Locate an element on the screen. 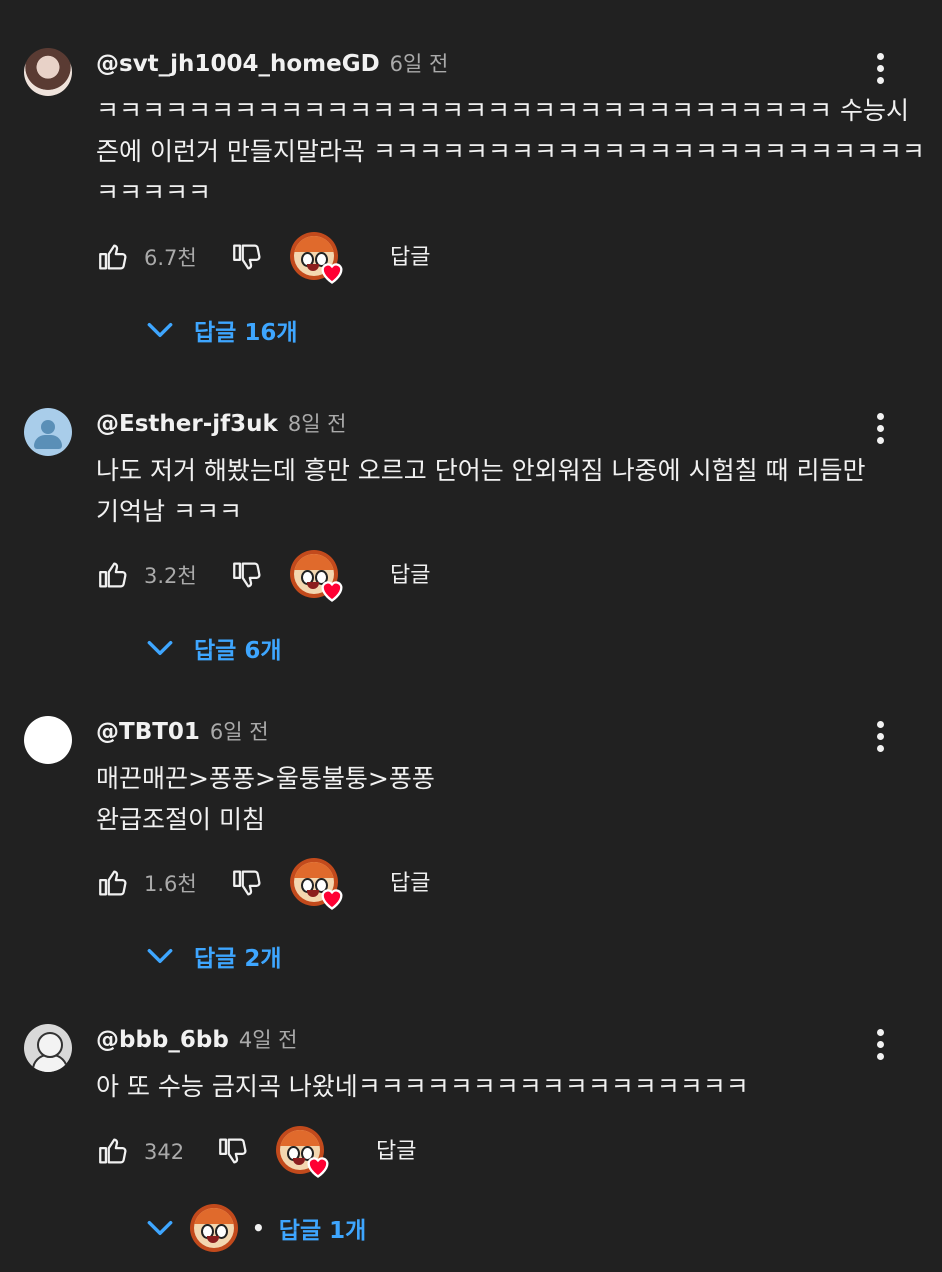 This screenshot has width=942, height=1272. replies-count: 답글 16개 is located at coordinates (246, 333).